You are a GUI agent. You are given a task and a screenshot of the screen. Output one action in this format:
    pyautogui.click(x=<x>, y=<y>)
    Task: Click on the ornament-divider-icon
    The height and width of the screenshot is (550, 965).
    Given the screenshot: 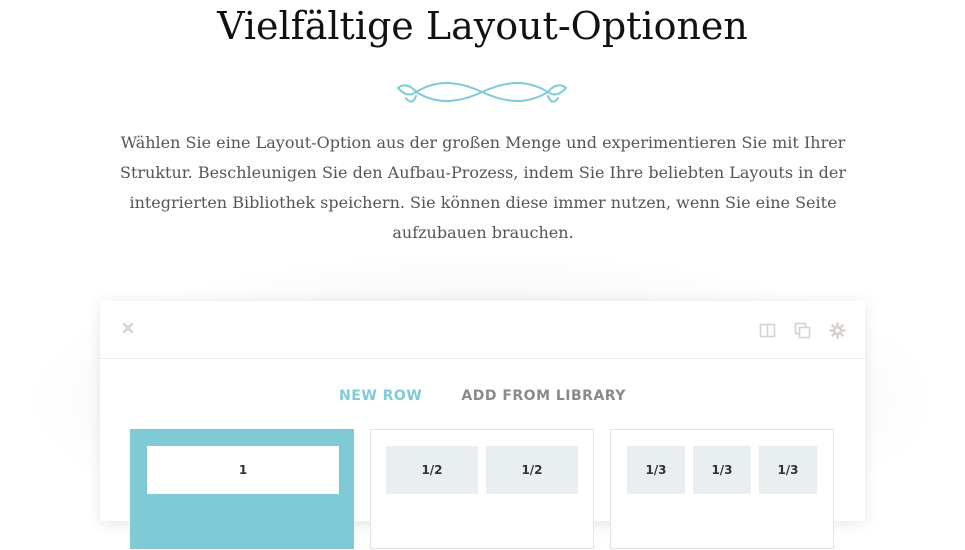 What is the action you would take?
    pyautogui.click(x=482, y=92)
    